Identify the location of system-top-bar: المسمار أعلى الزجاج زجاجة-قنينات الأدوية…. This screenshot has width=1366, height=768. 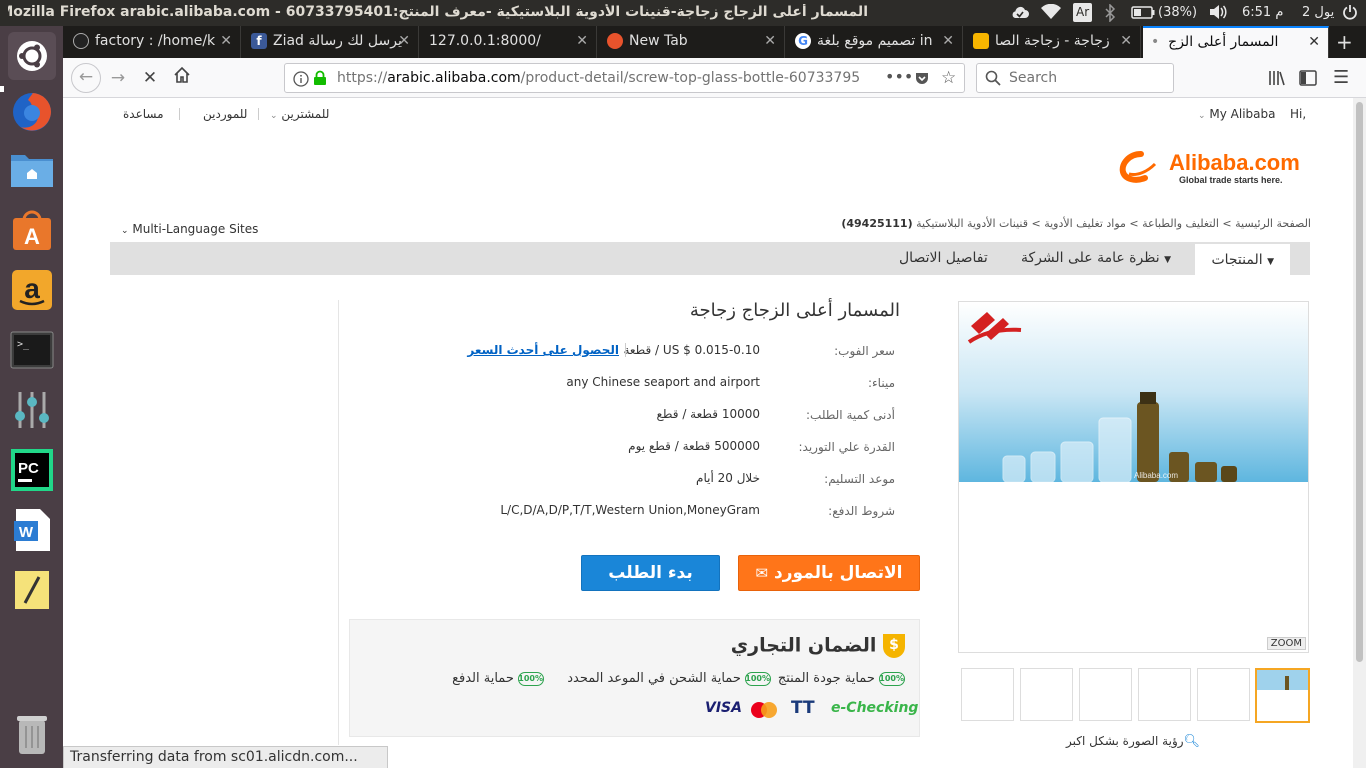
(683, 13).